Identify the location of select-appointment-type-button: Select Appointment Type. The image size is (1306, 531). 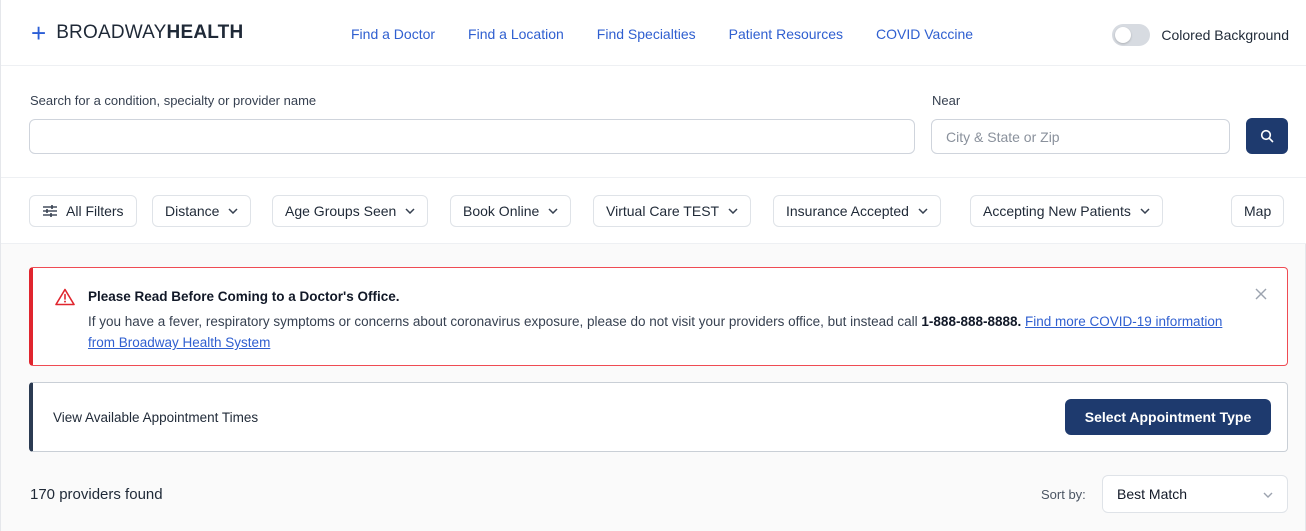
(1168, 417).